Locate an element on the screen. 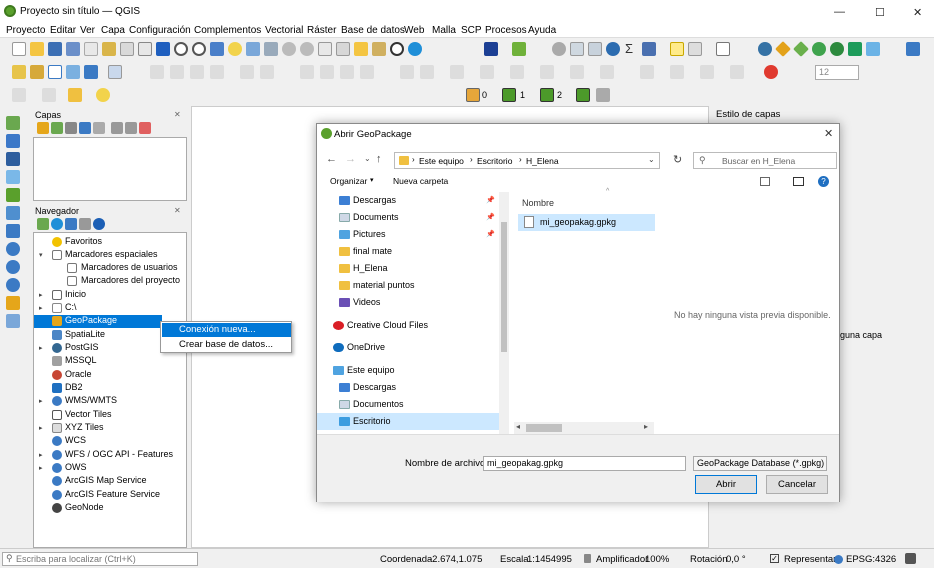 The image size is (934, 568). dialog-close-icon: ✕ is located at coordinates (828, 133).